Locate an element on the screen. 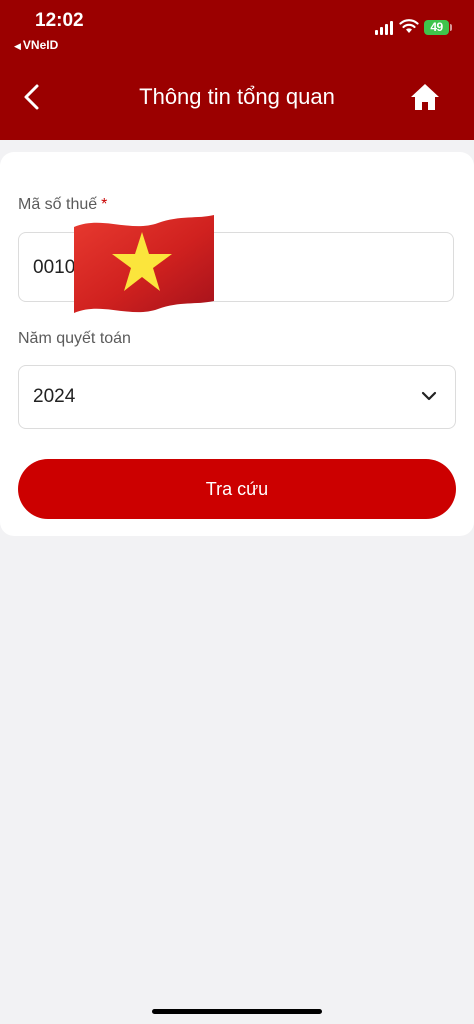 The width and height of the screenshot is (474, 1024). home-indicator is located at coordinates (237, 1011).